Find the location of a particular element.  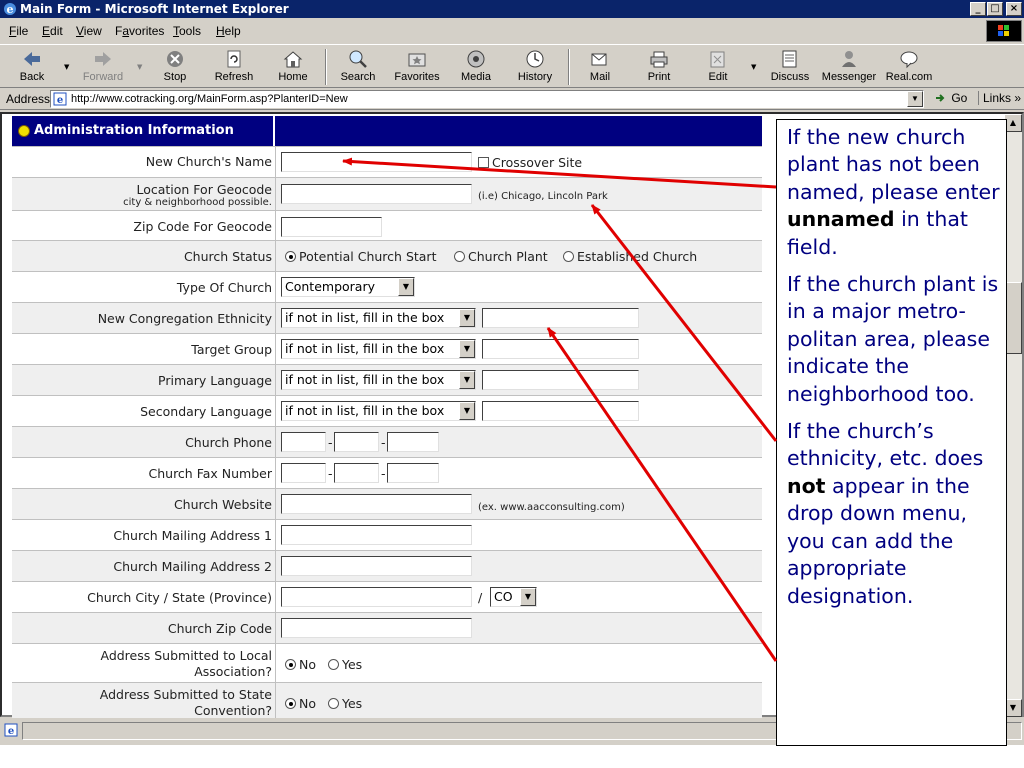

zip-label: Church Zip Code is located at coordinates (219, 628).